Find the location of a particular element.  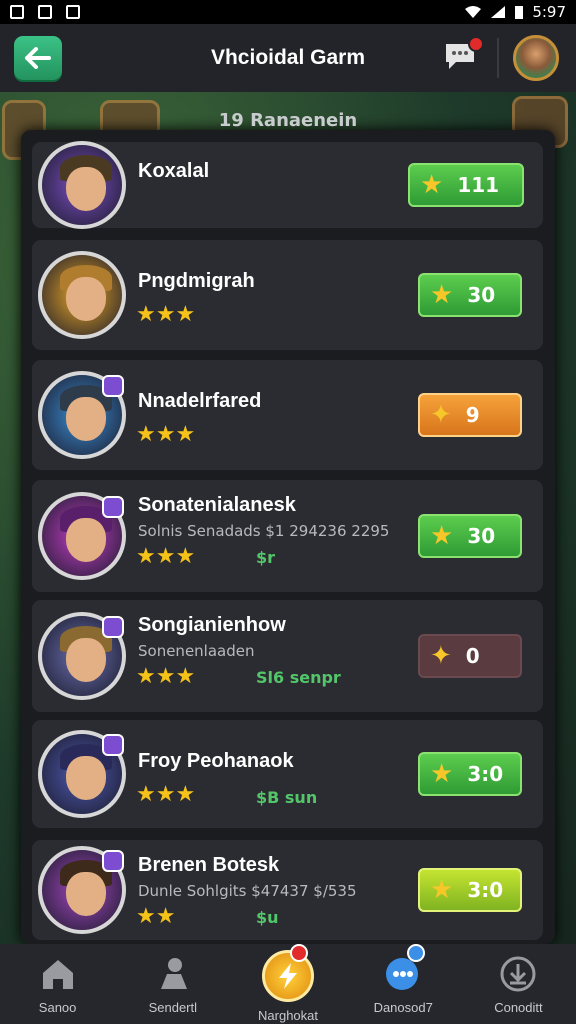

nav-item-action: Narghokat is located at coordinates (287, 984).